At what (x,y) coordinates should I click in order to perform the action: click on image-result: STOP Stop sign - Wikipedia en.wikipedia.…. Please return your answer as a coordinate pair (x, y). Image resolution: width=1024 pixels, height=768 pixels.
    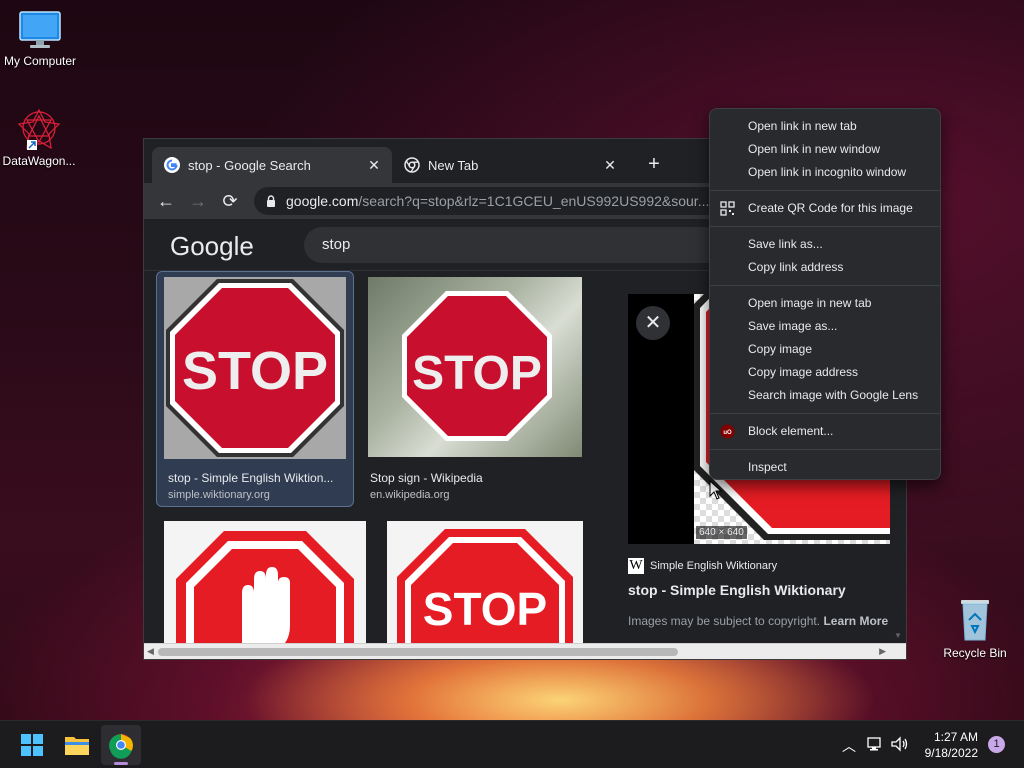
    Looking at the image, I should click on (475, 390).